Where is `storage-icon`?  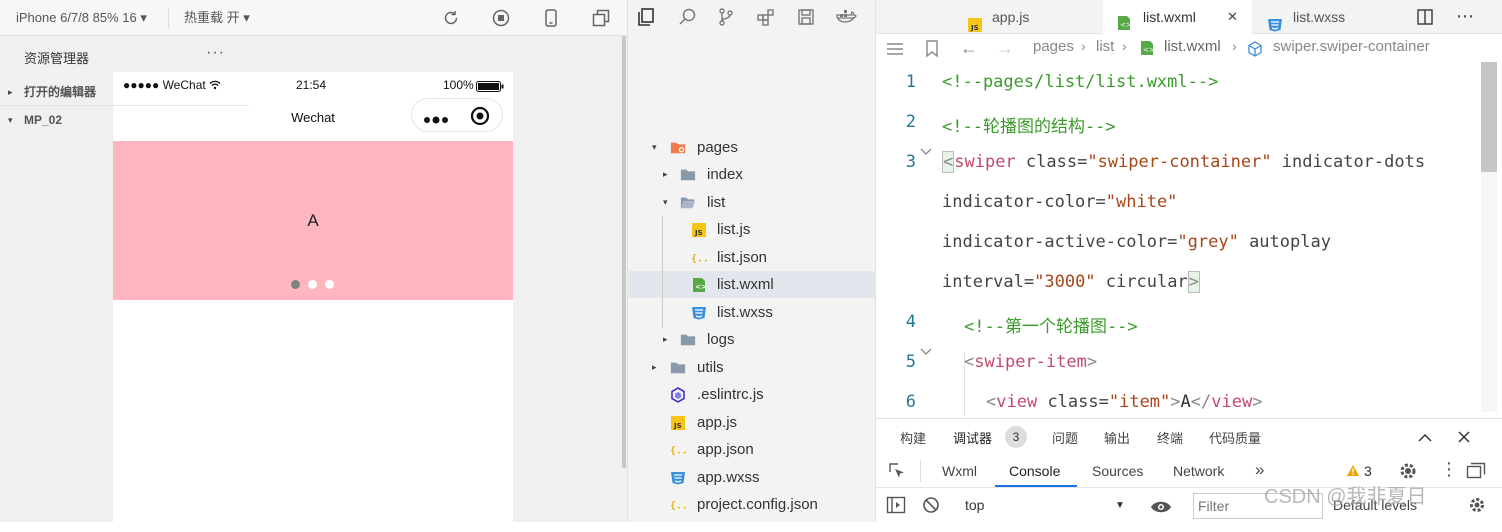 storage-icon is located at coordinates (806, 17).